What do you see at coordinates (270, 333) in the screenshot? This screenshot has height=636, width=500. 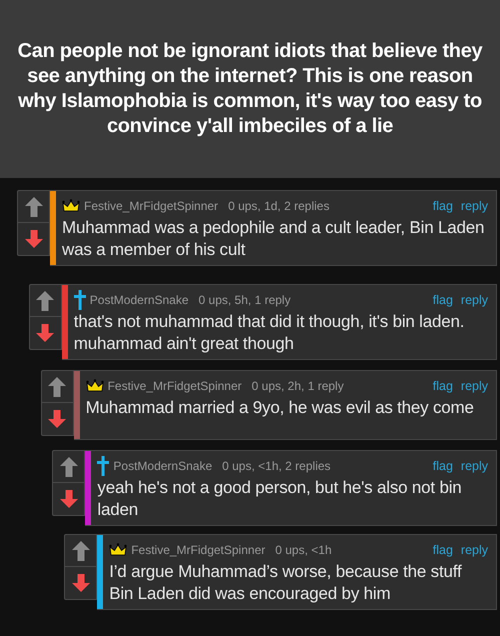 I see `comment-text: that's not muhammad that did it though, it's bin laden. muhammad ain't great though` at bounding box center [270, 333].